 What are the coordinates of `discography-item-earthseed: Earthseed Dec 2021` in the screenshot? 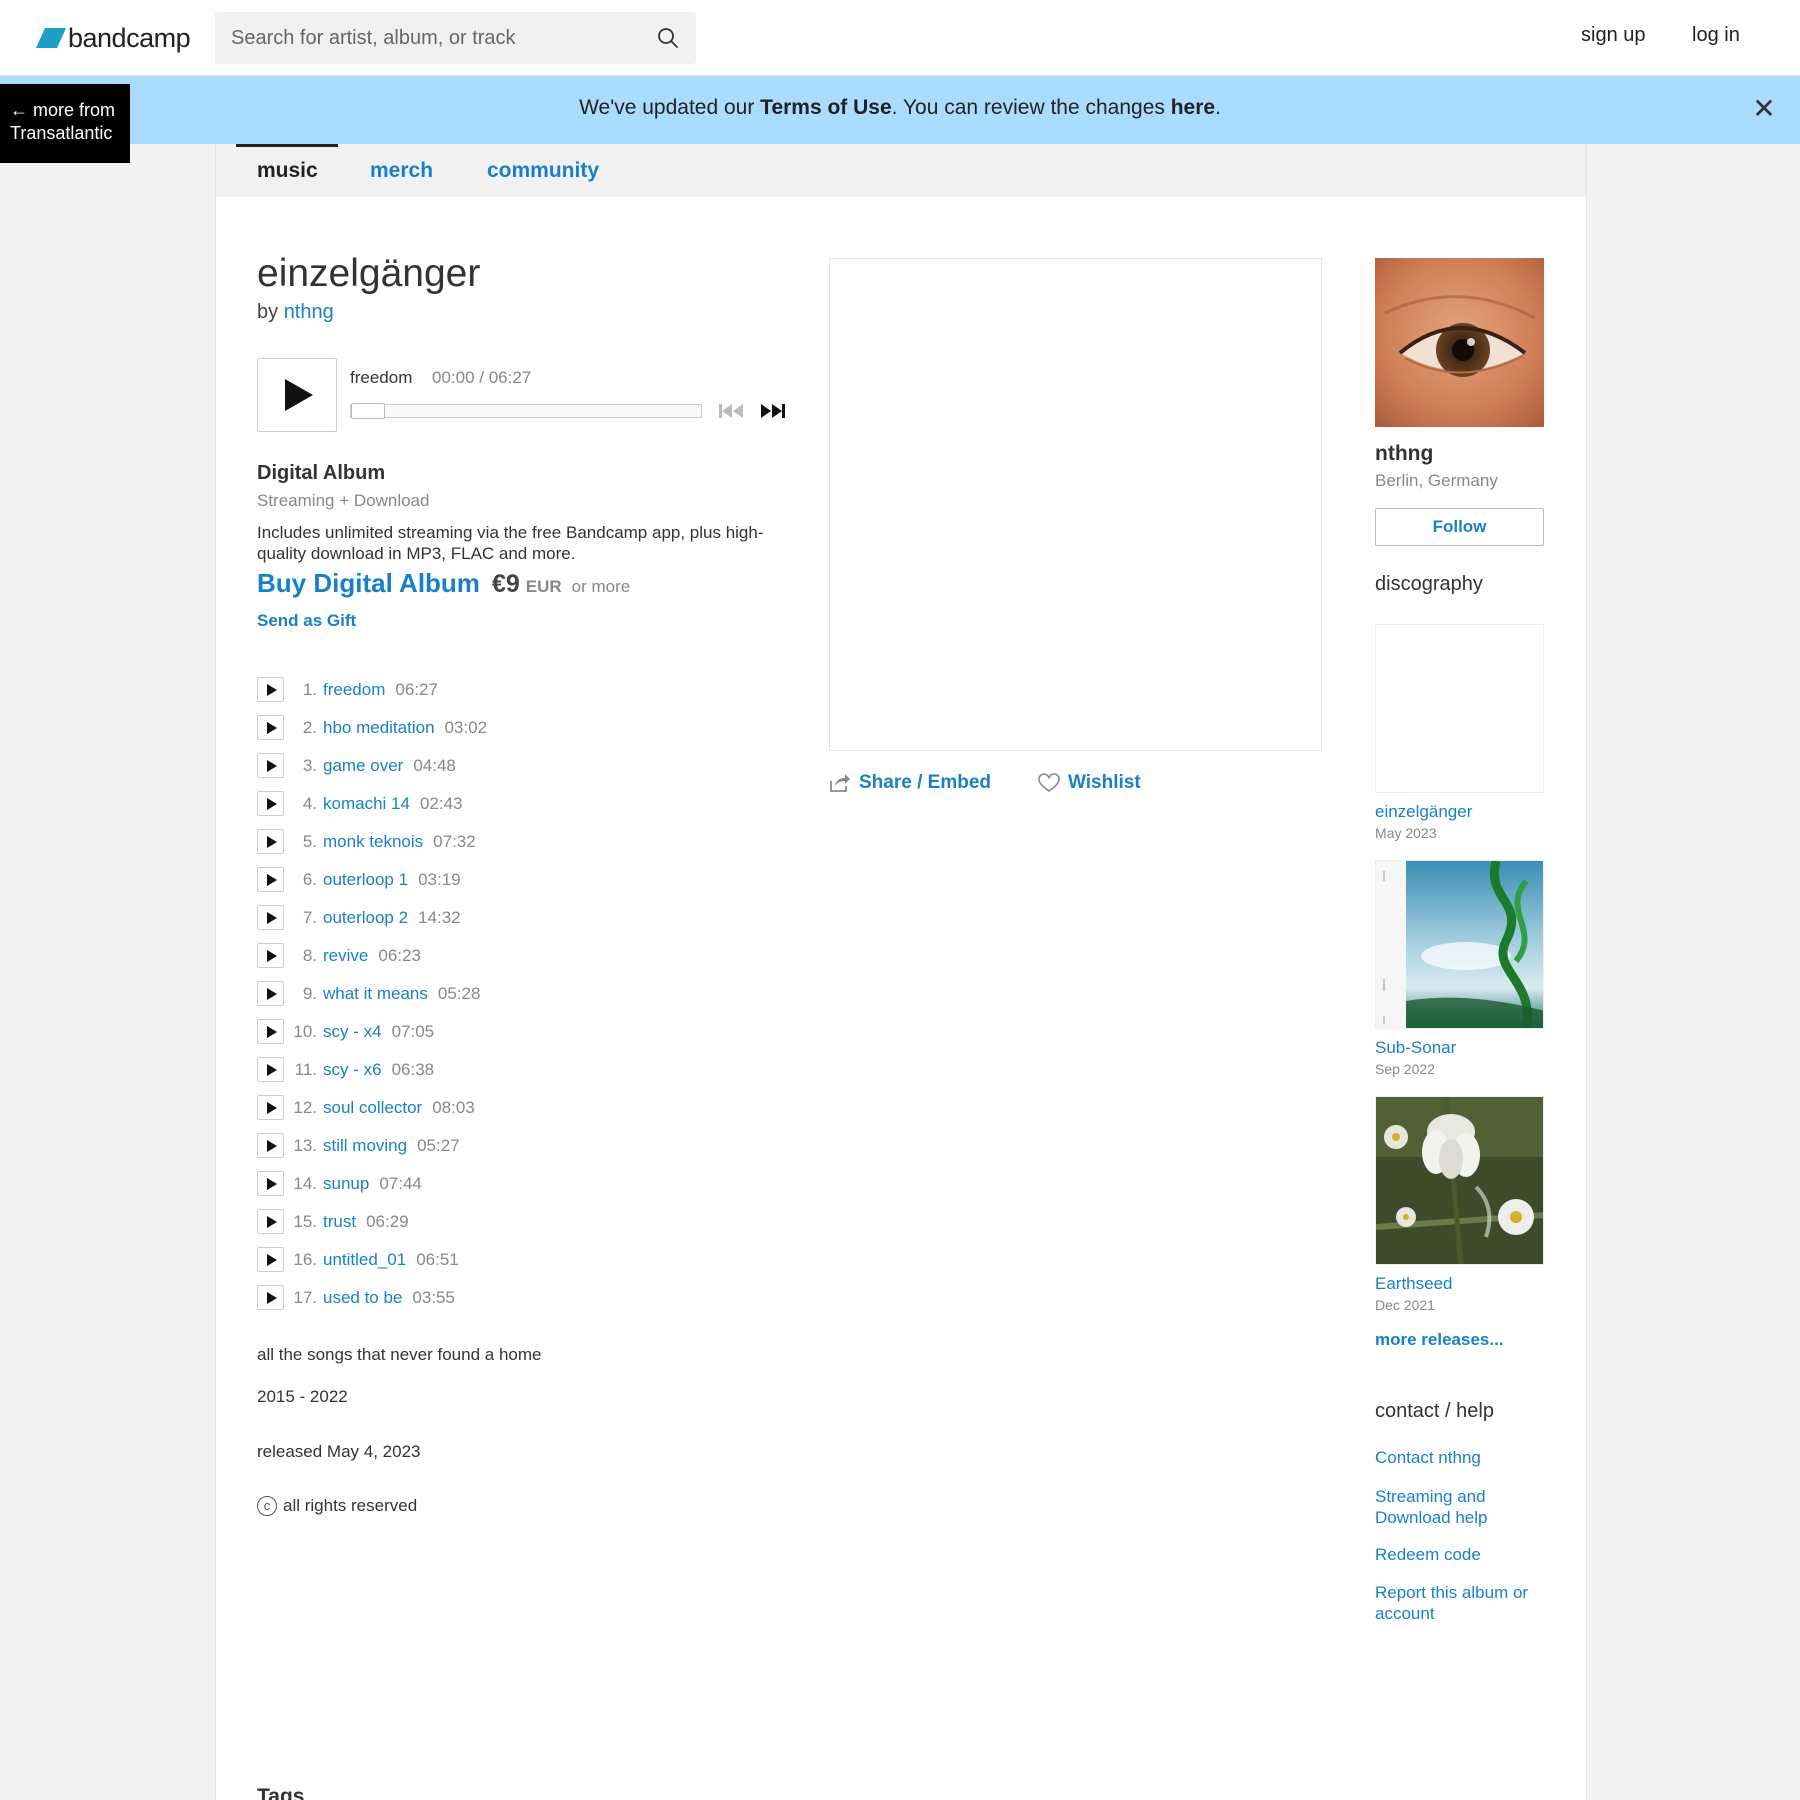 It's located at (1459, 1204).